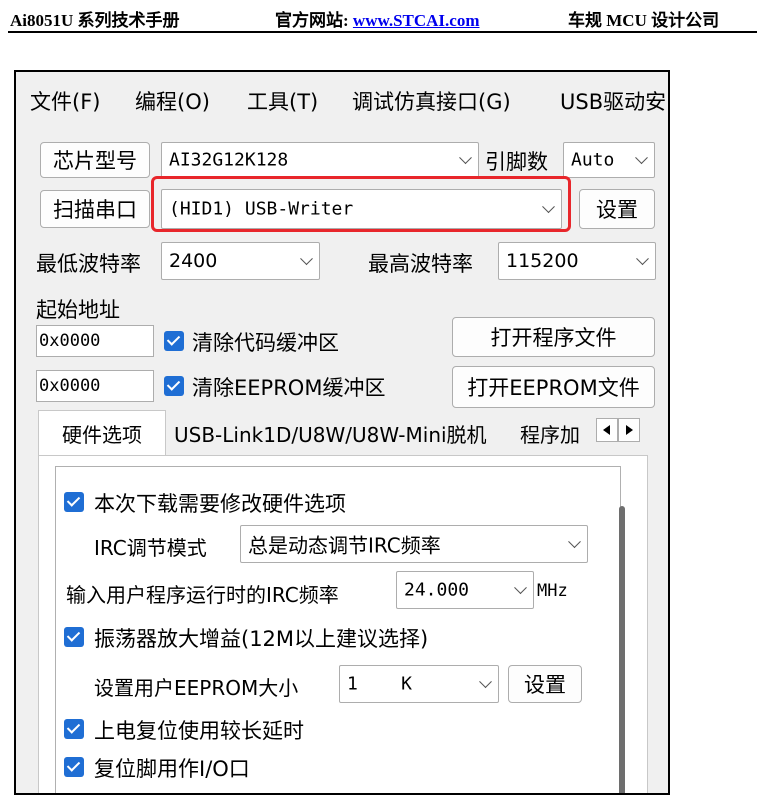 Image resolution: width=759 pixels, height=807 pixels. I want to click on irc-mode-label: IRC调节模式, so click(150, 548).